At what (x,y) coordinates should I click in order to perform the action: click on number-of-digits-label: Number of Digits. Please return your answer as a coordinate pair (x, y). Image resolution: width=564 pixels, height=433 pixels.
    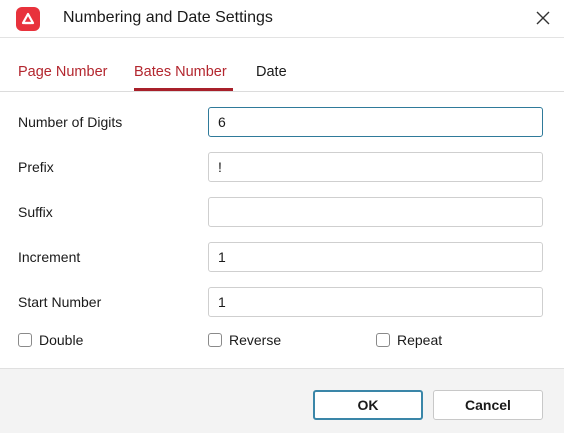
    Looking at the image, I should click on (70, 122).